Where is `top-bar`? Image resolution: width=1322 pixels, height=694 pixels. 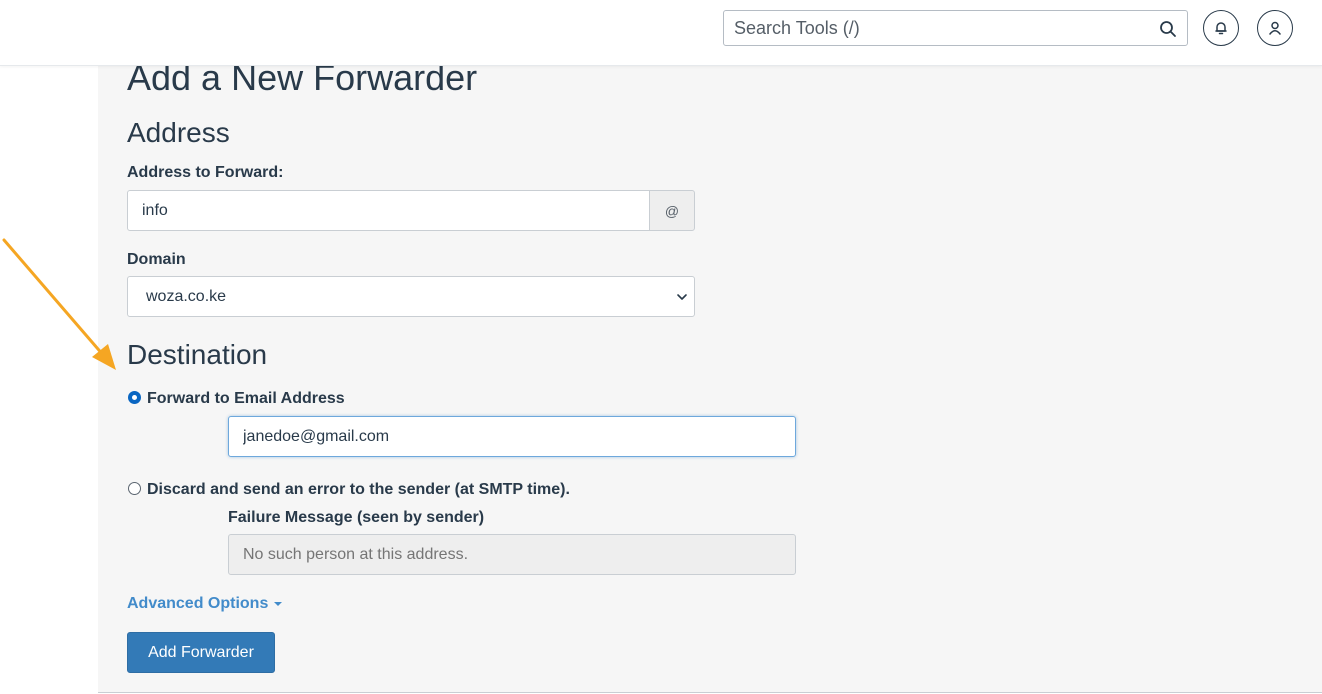
top-bar is located at coordinates (661, 33).